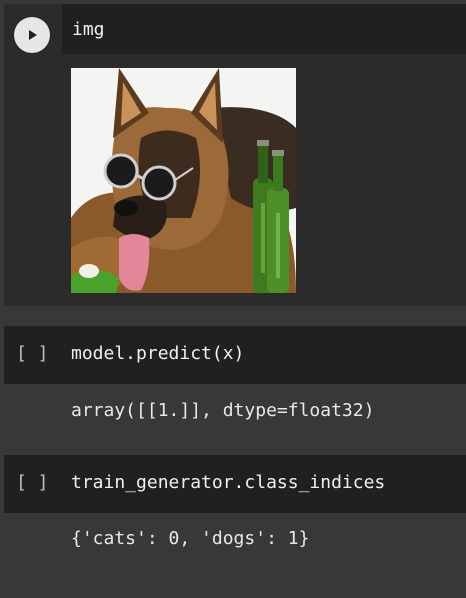 The width and height of the screenshot is (466, 598). I want to click on code-cell-class-indices: [ ] train_generator.class_indices, so click(235, 484).